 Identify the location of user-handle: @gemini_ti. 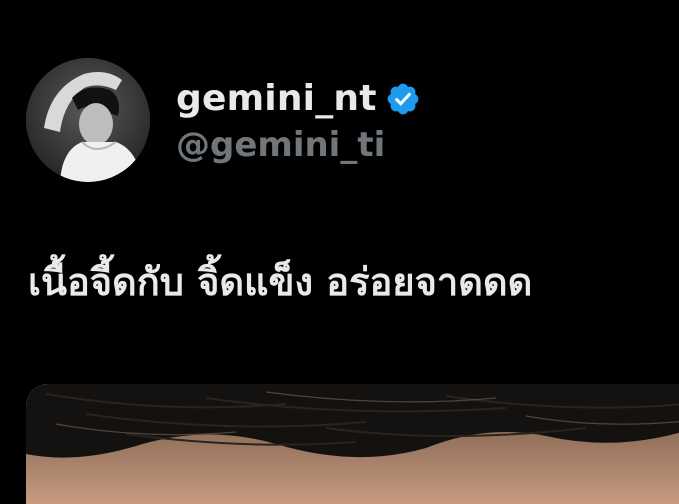
(298, 145).